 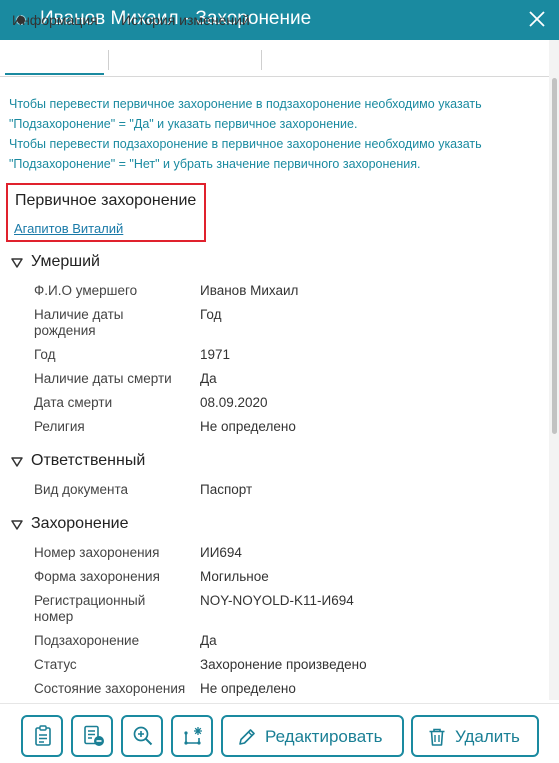 I want to click on field-label: Дата смерти, so click(x=73, y=402).